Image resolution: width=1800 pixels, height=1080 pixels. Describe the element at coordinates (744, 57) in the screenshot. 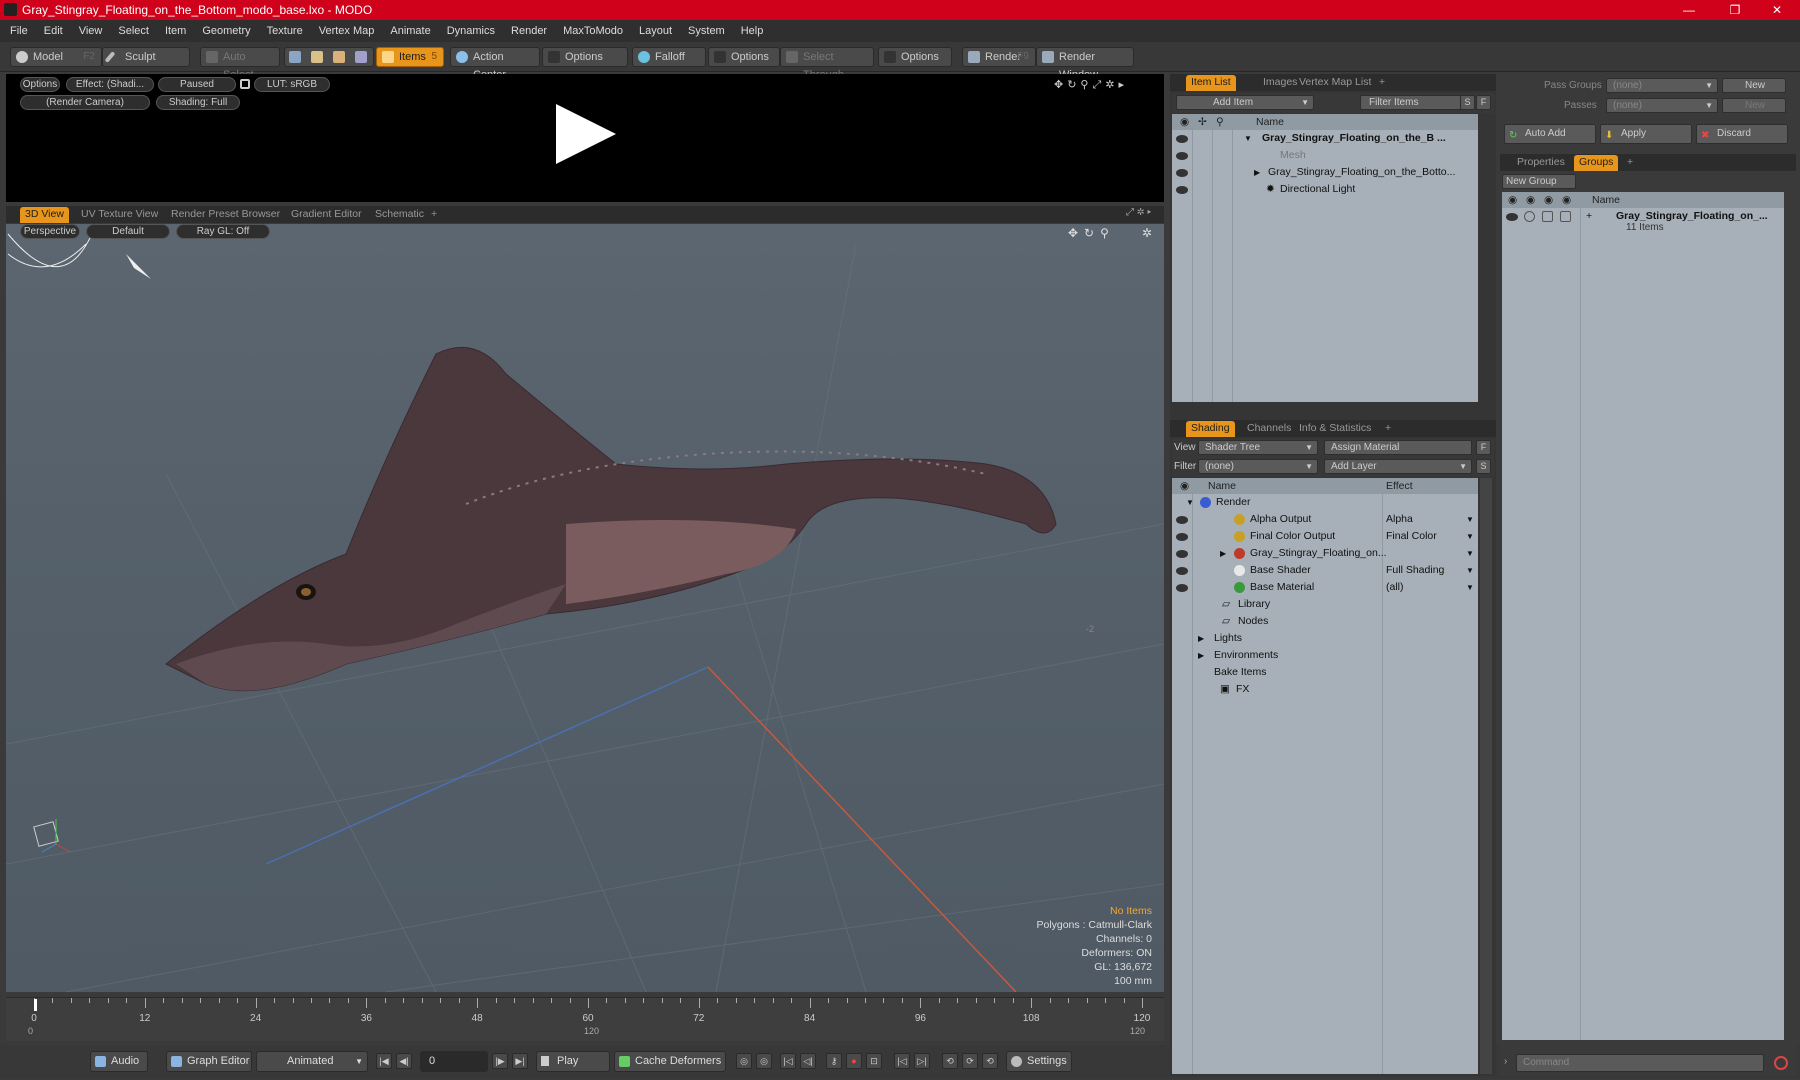

I see `falloff-options-button: Options` at that location.